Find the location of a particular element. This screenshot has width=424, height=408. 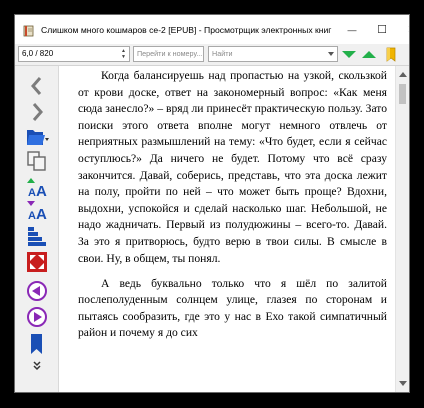

forward-icon is located at coordinates (37, 112).